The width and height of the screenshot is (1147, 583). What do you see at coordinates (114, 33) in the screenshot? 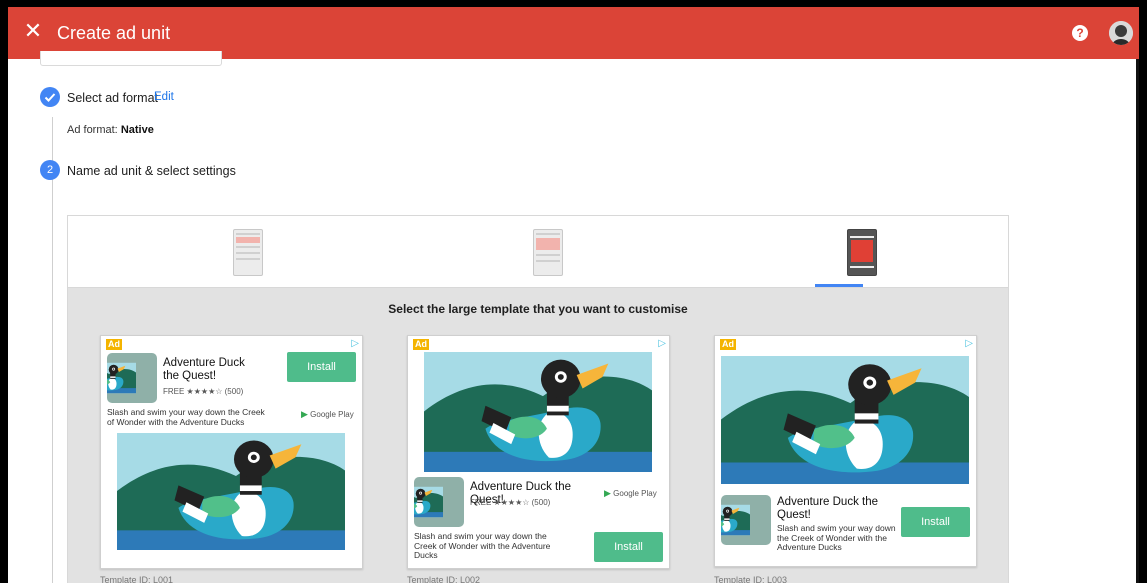
I see `page-title: Create ad unit` at bounding box center [114, 33].